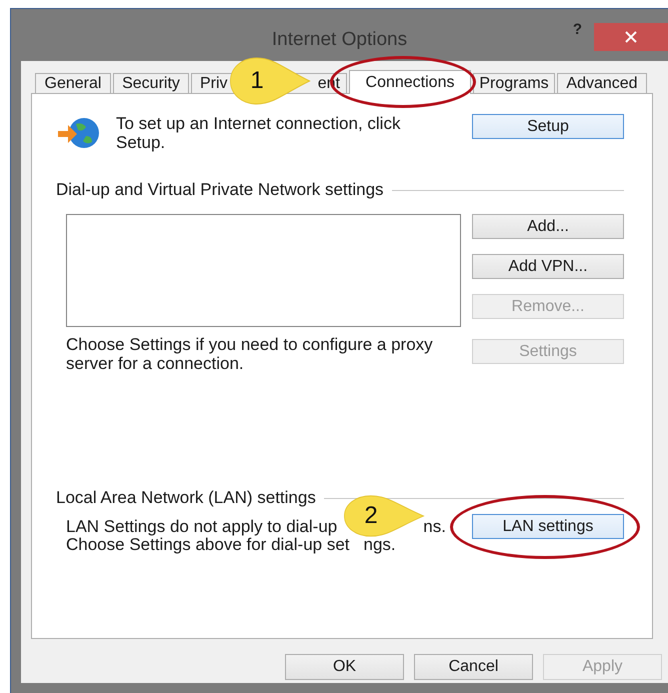 This screenshot has height=693, width=668. Describe the element at coordinates (259, 133) in the screenshot. I see `setup-instruction: To set up an Internet connection, click Setup.` at that location.